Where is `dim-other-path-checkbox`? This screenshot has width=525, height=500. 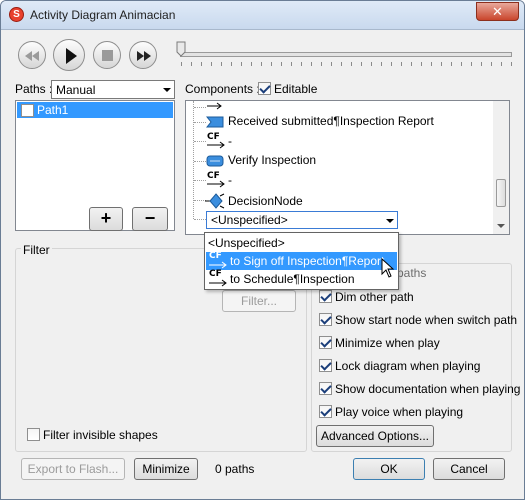
dim-other-path-checkbox is located at coordinates (325, 296).